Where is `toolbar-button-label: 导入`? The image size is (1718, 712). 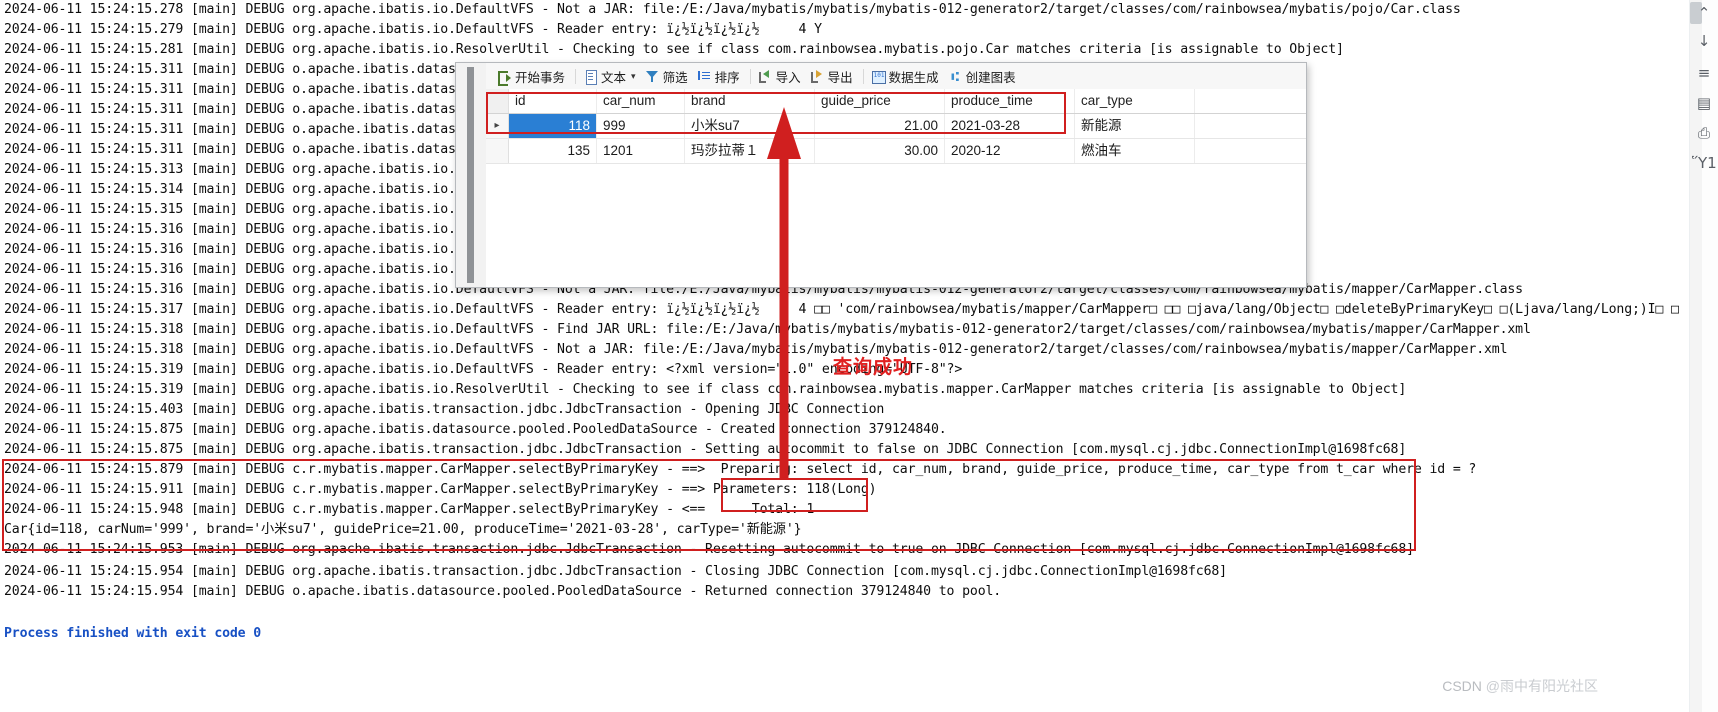
toolbar-button-label: 导入 is located at coordinates (788, 77).